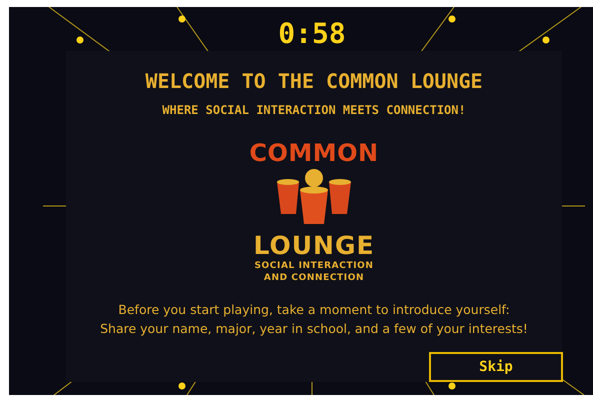 The image size is (593, 401). What do you see at coordinates (314, 153) in the screenshot?
I see `logo-text: COMMON` at bounding box center [314, 153].